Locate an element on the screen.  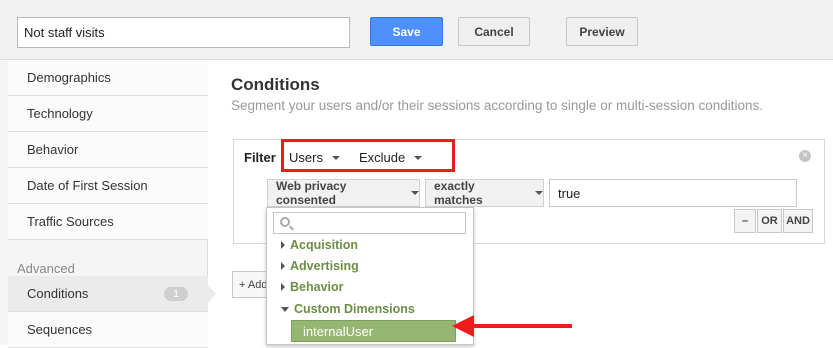
cancel-button: Cancel is located at coordinates (494, 31).